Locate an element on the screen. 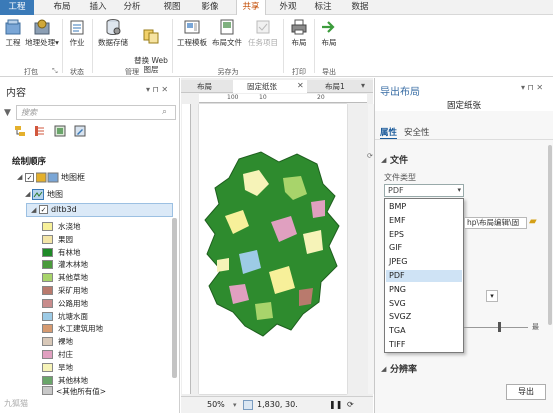 This screenshot has height=413, width=553. tab-view: 视图 is located at coordinates (172, 7).